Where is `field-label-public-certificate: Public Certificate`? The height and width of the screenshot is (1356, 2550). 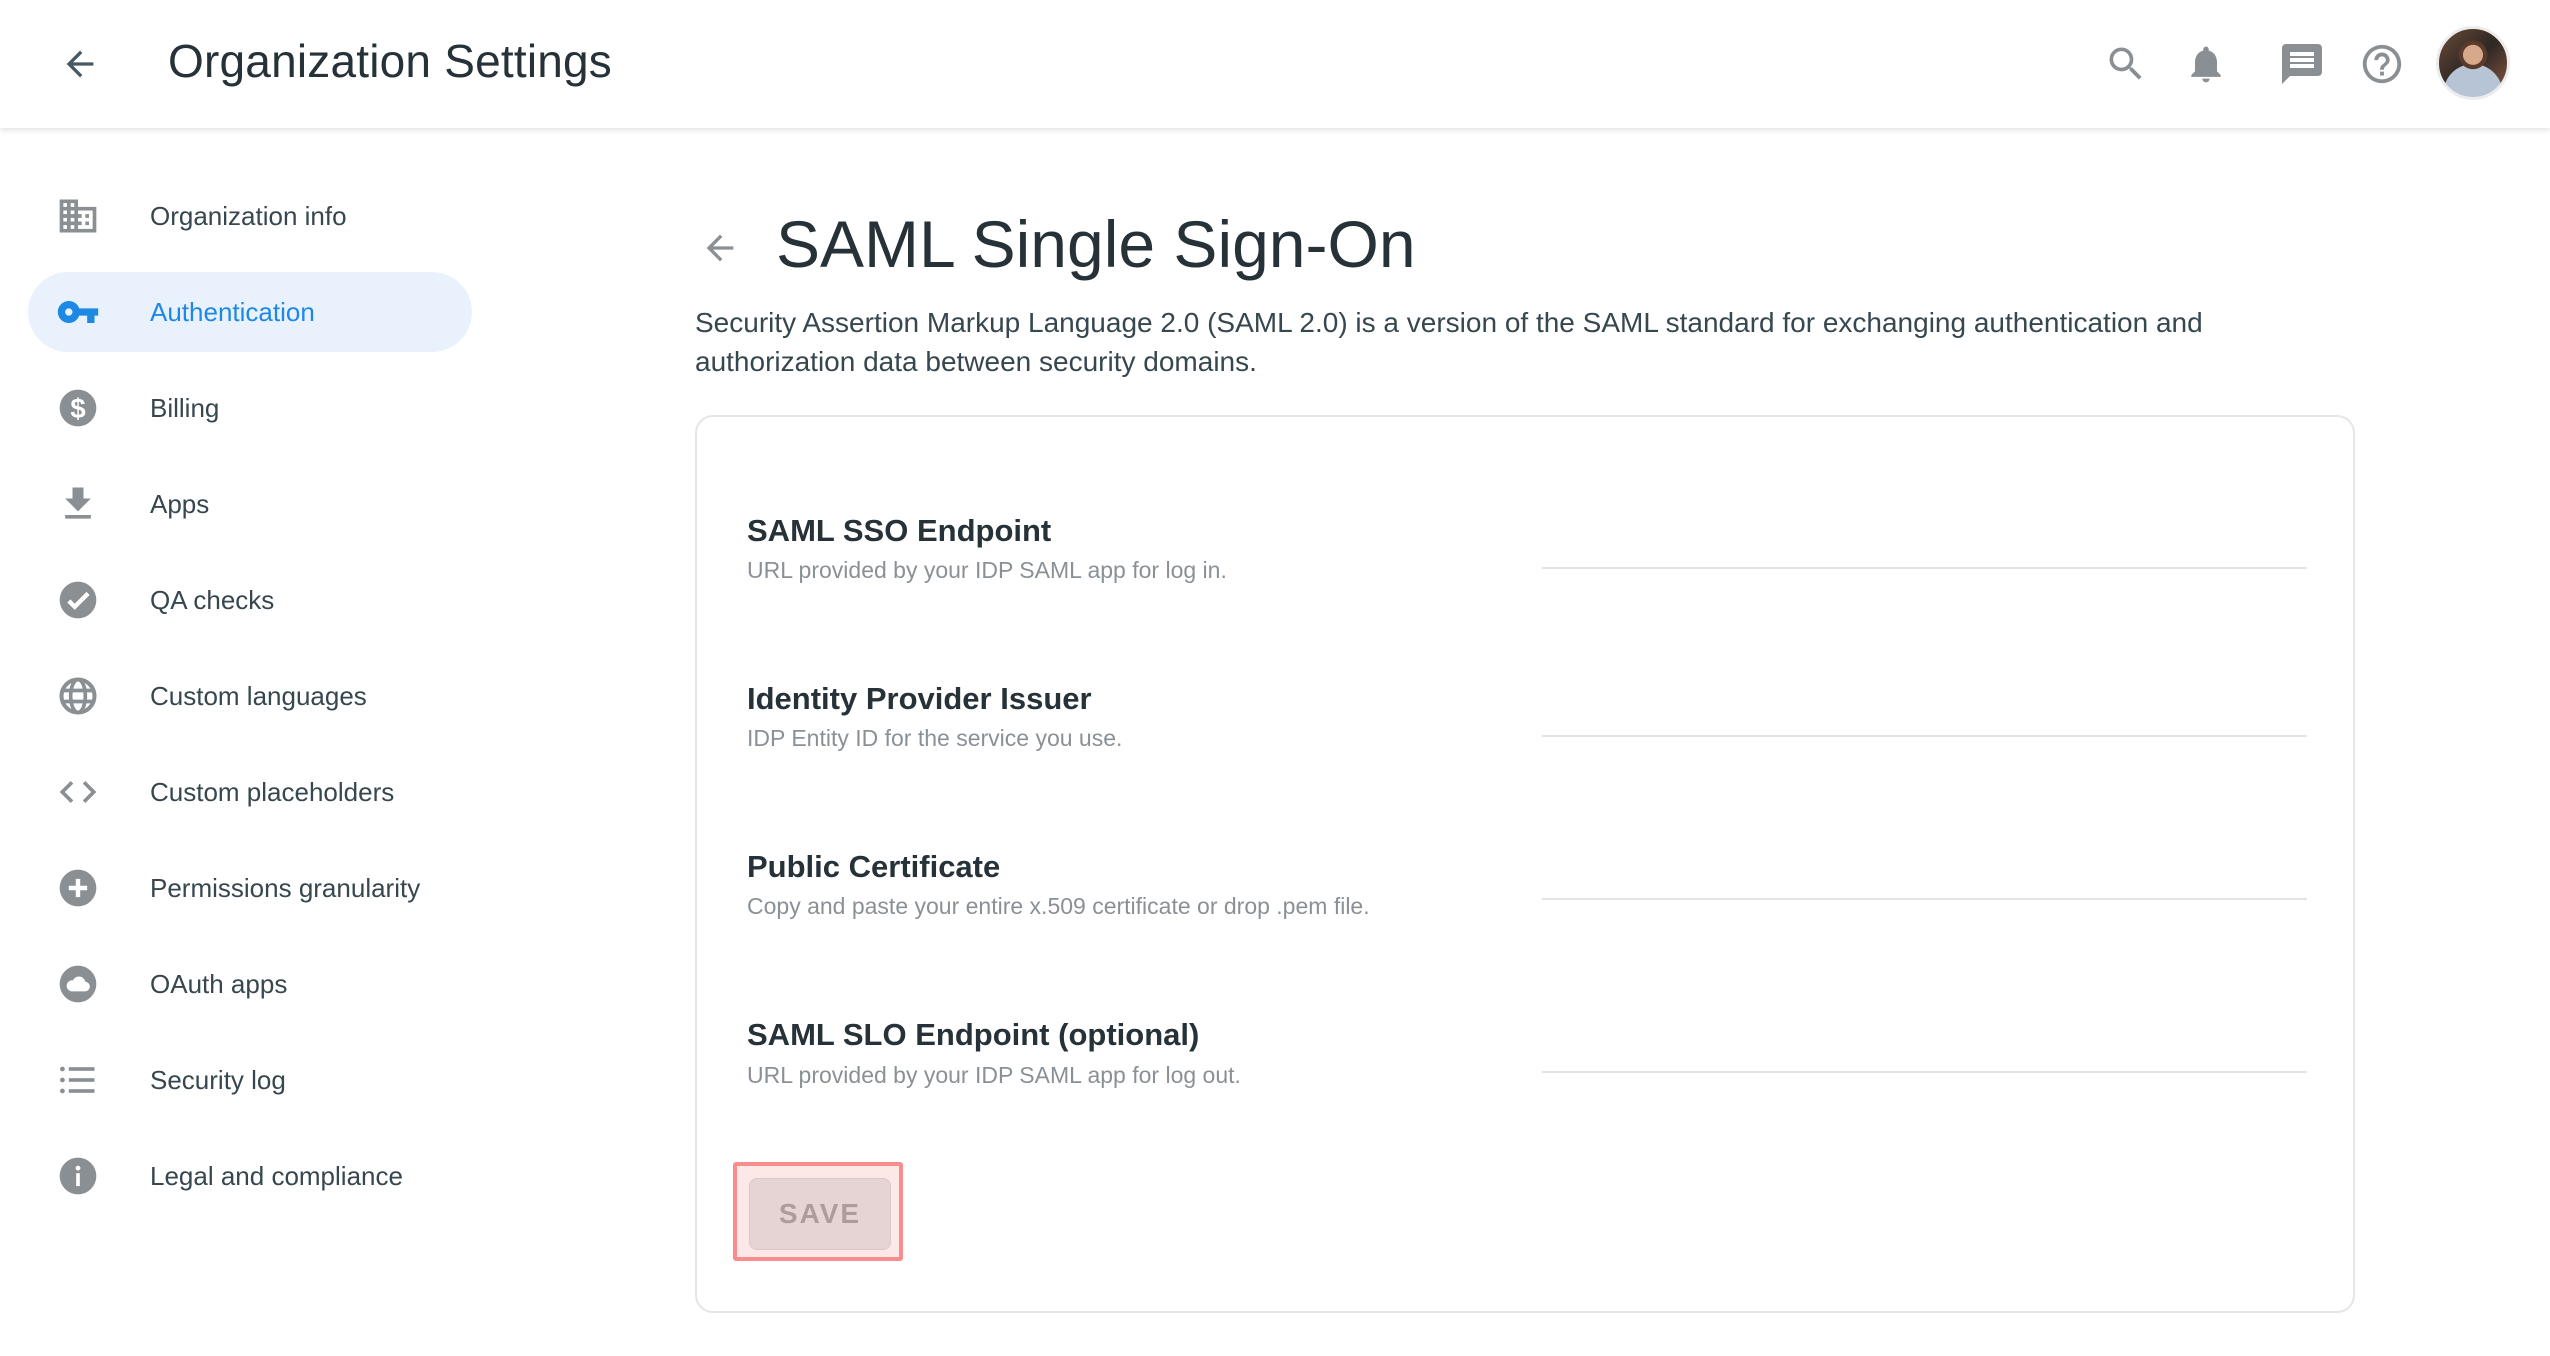
field-label-public-certificate: Public Certificate is located at coordinates (874, 866).